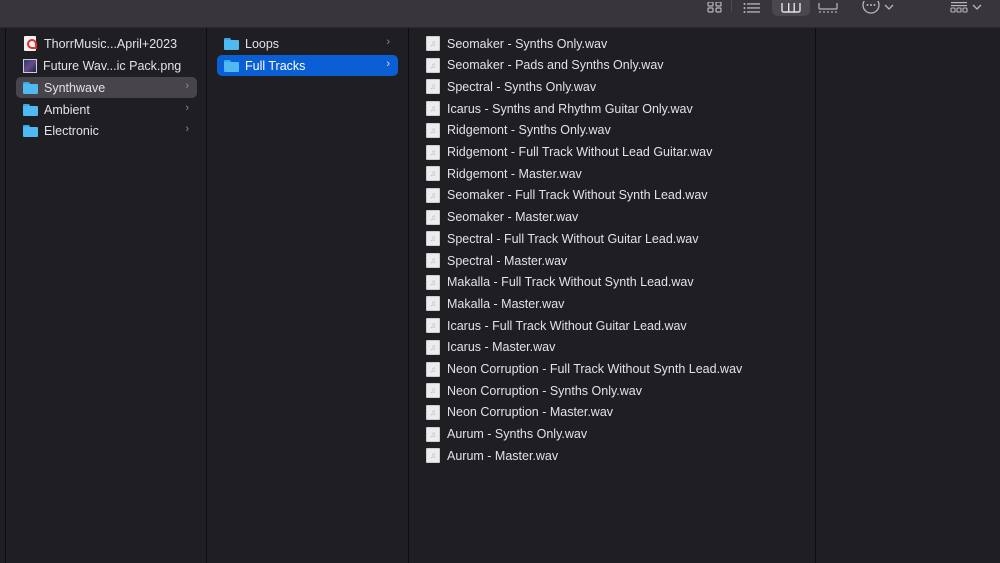  What do you see at coordinates (307, 43) in the screenshot?
I see `folder-item-loops: Loops ›` at bounding box center [307, 43].